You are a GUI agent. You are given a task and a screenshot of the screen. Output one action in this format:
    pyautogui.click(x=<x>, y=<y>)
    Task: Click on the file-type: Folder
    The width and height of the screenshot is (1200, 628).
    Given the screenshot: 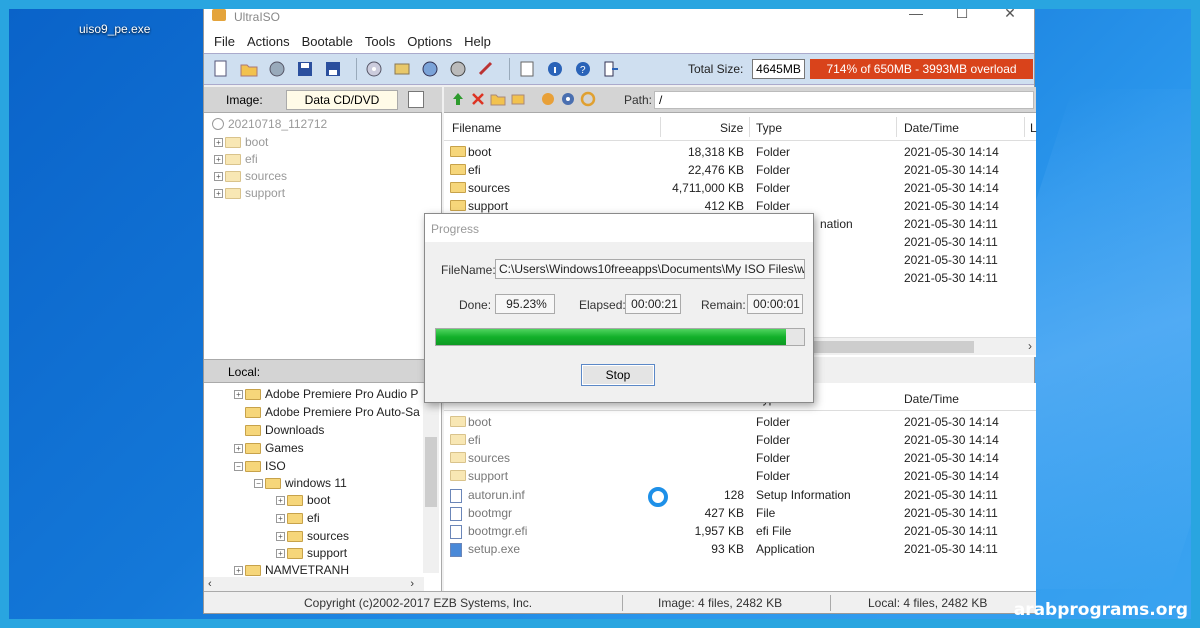 What is the action you would take?
    pyautogui.click(x=773, y=206)
    